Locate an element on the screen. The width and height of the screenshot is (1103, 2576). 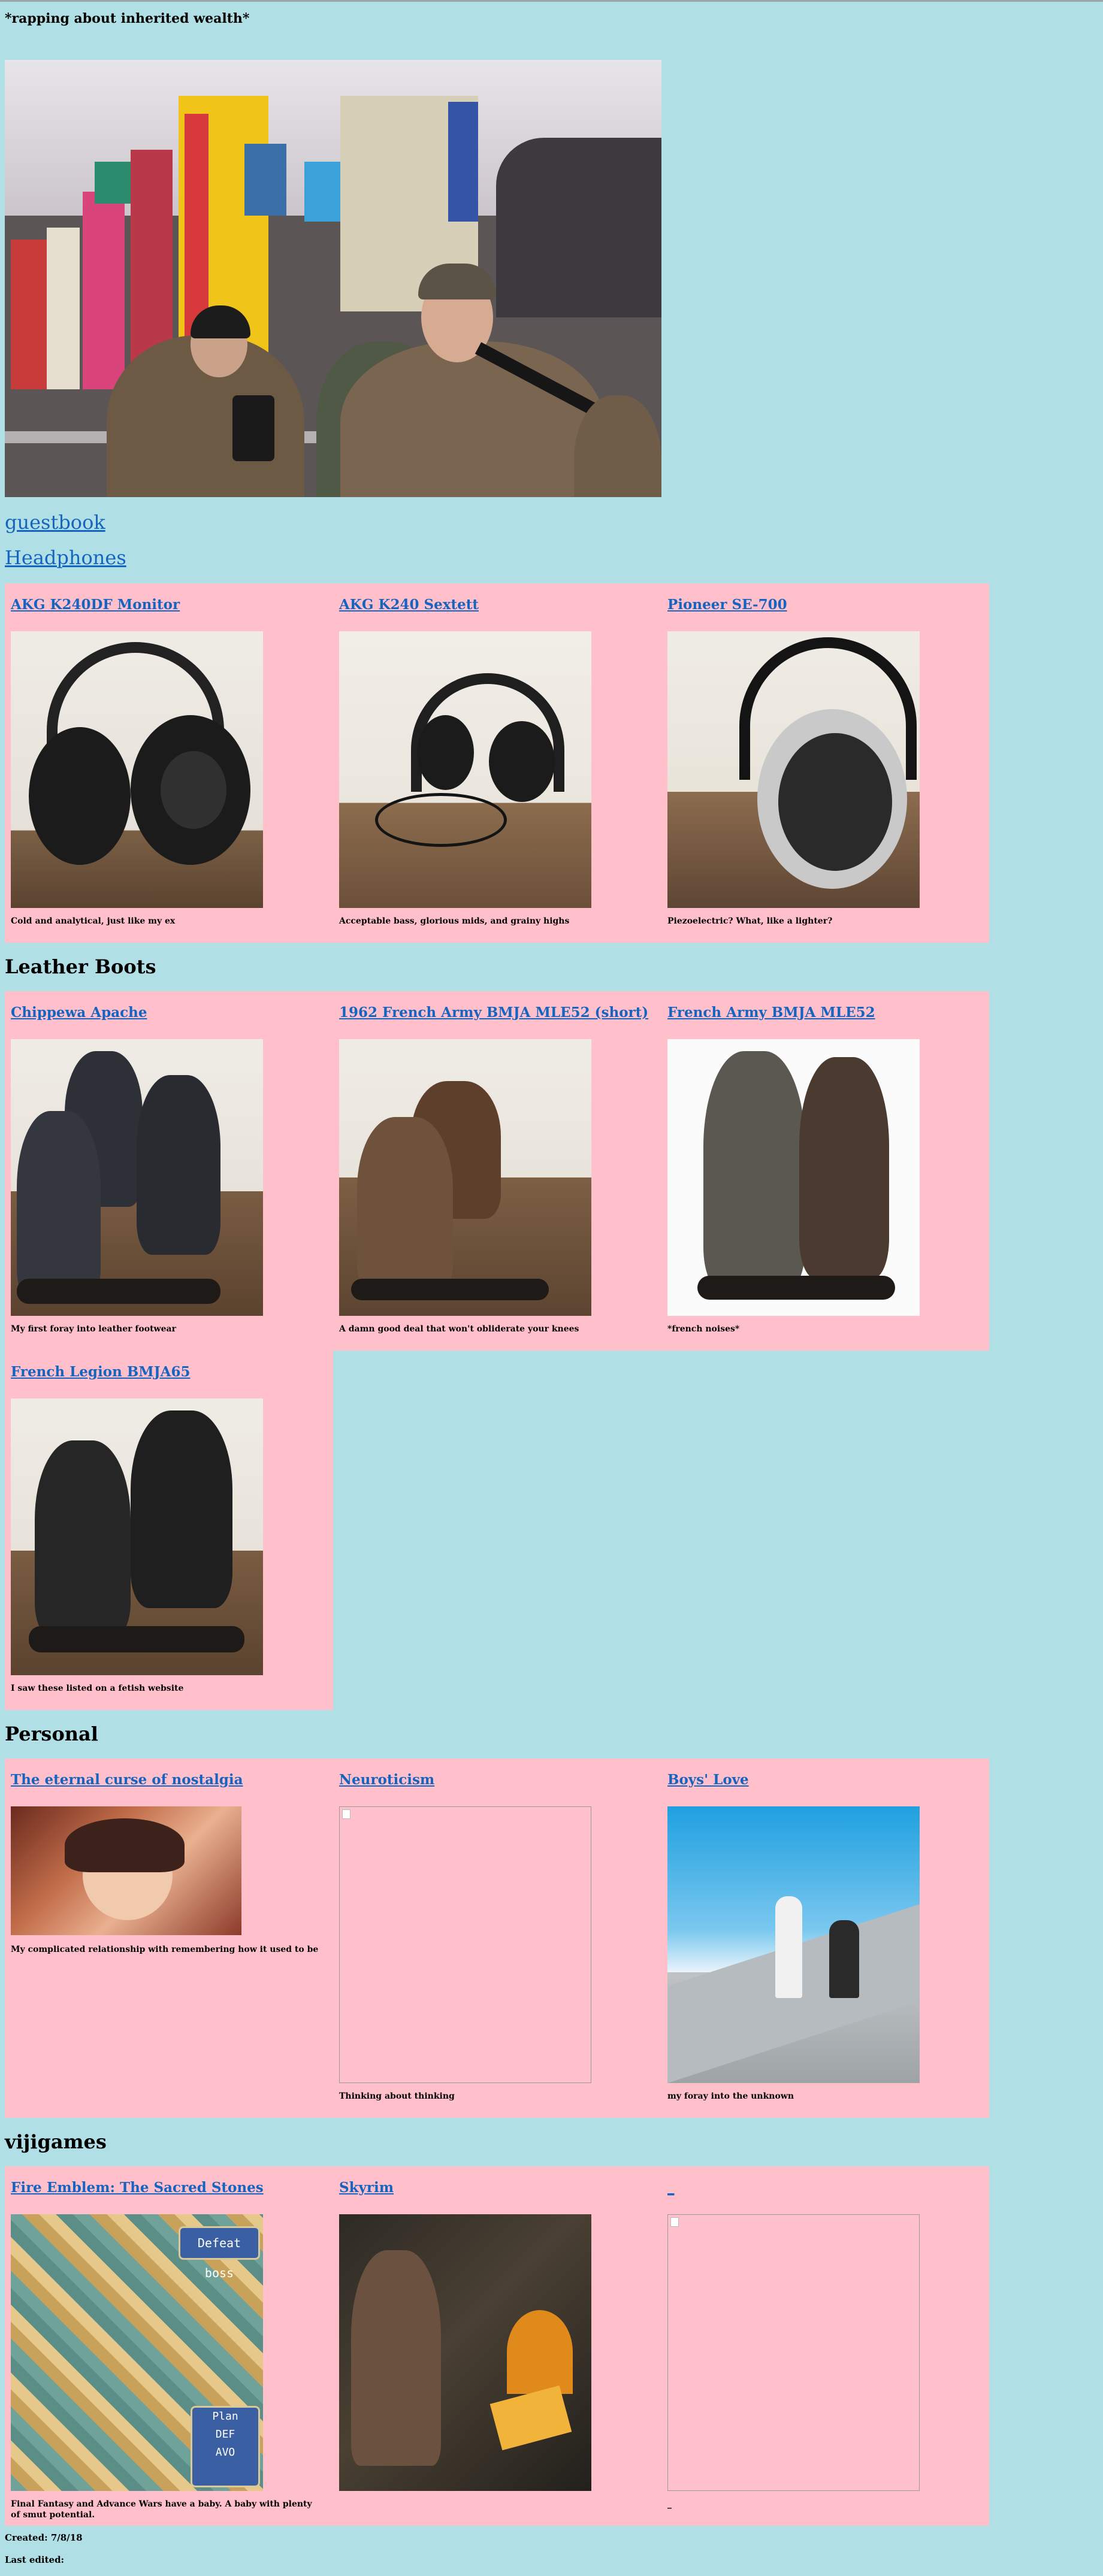
game-stats-panel: Plan DEF AVO is located at coordinates (225, 2446).